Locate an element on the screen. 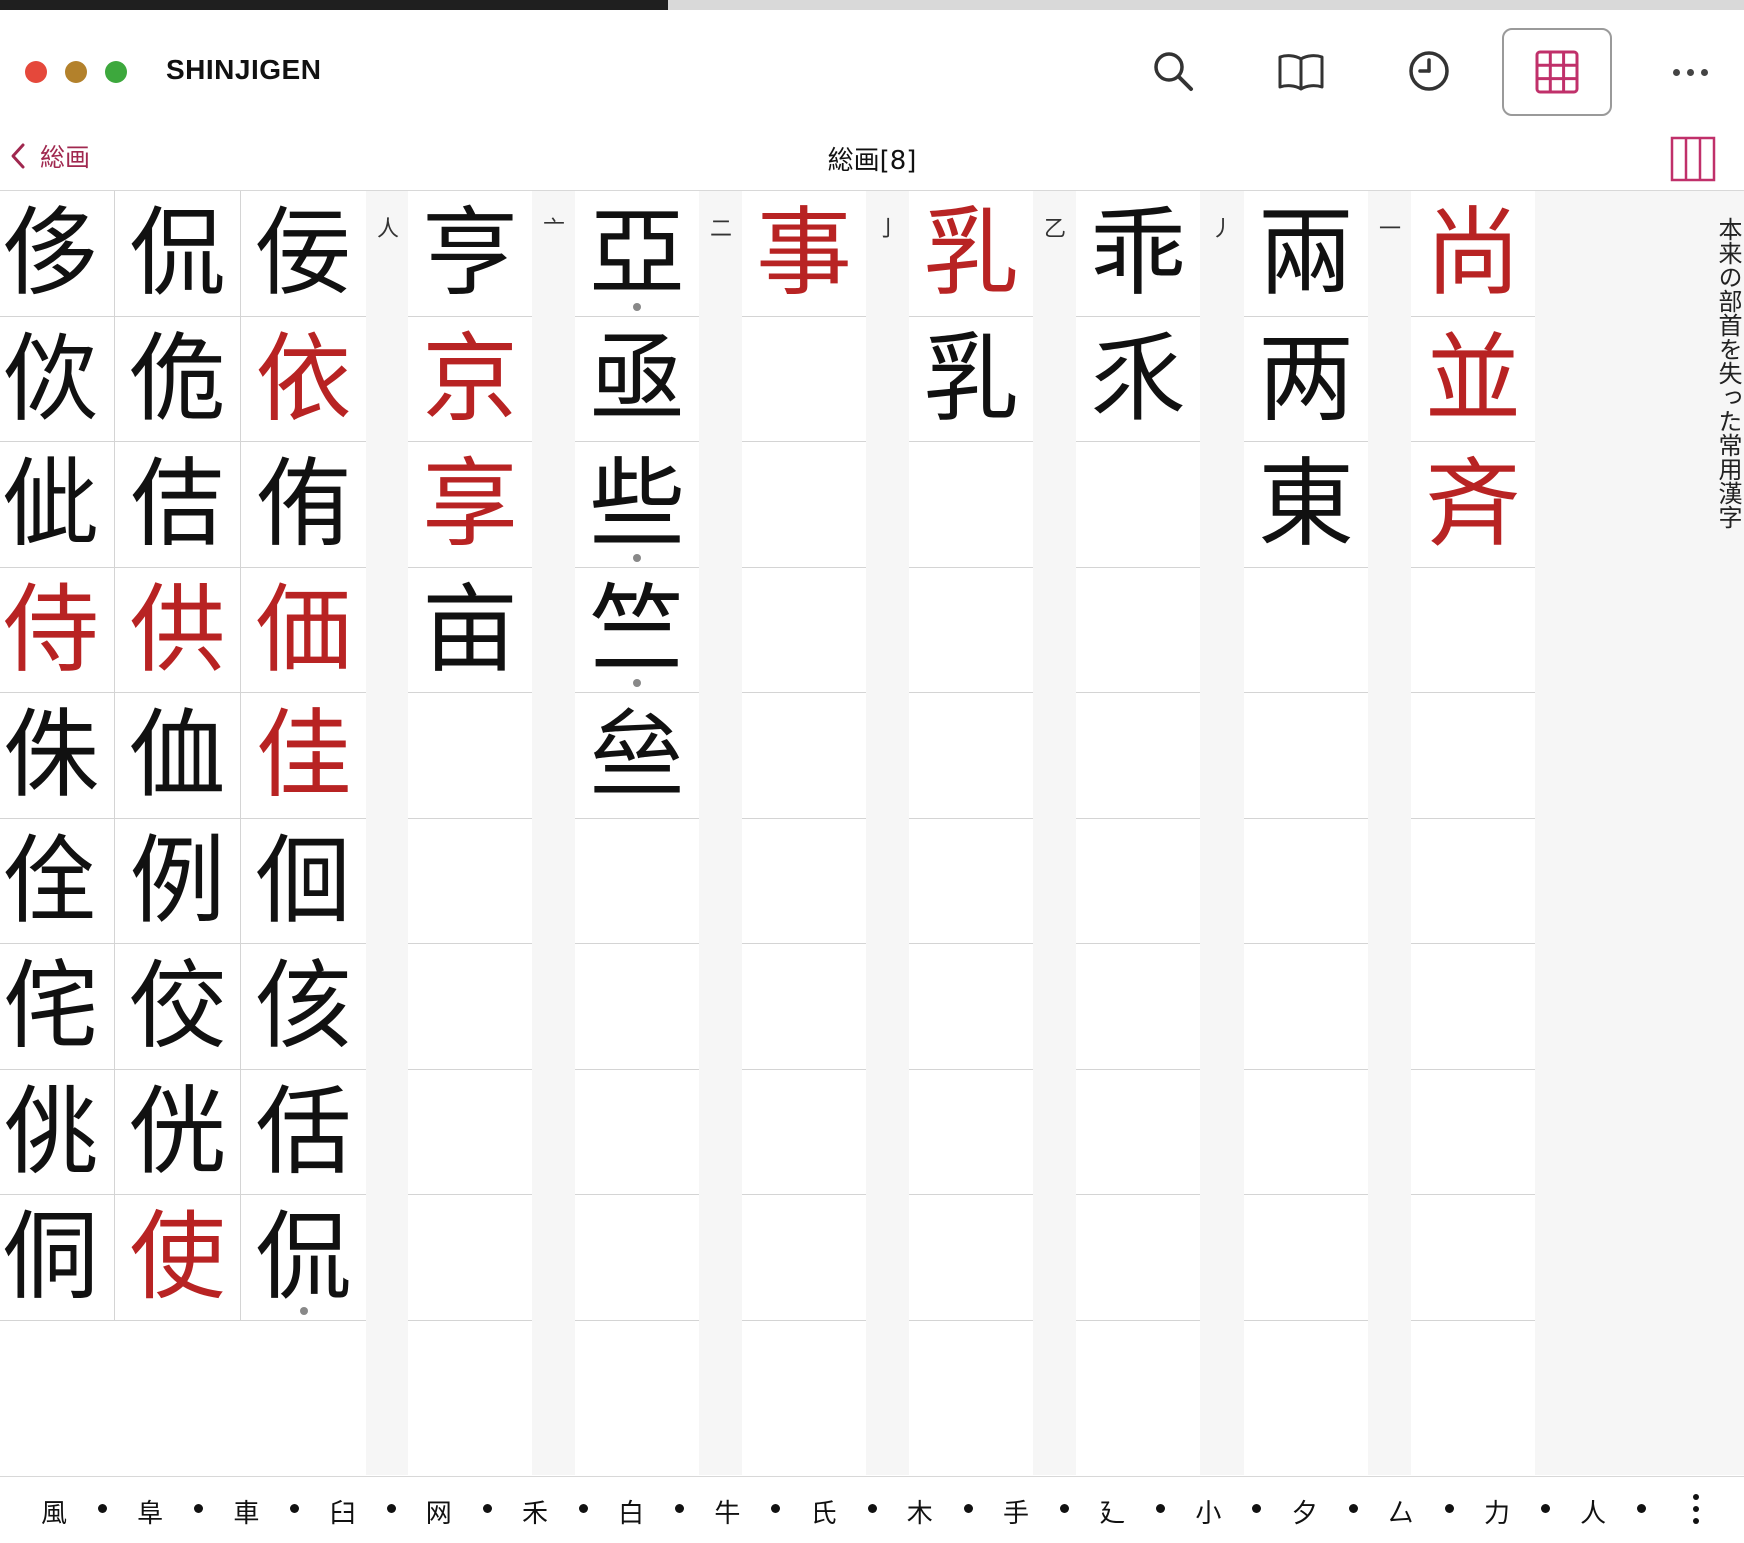 The image size is (1744, 1543). kanji-cell: 乖 is located at coordinates (1138, 254).